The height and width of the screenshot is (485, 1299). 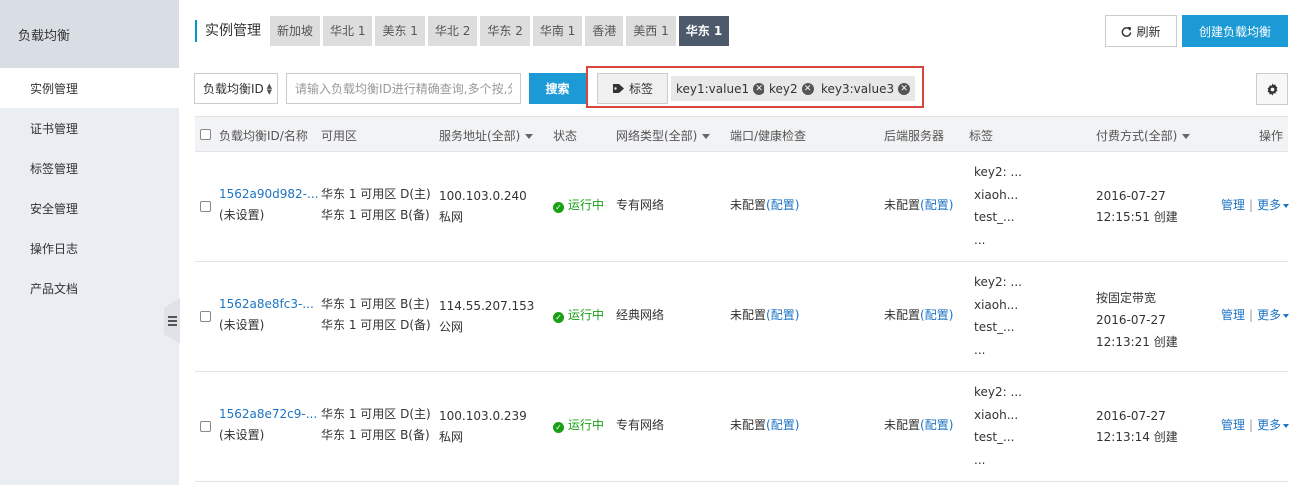 I want to click on tag-filter-button: 标签, so click(x=632, y=88).